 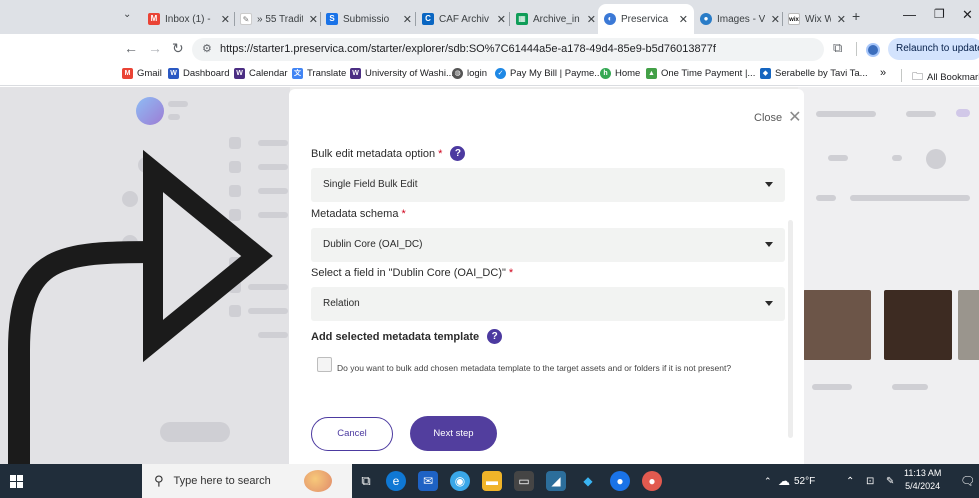 What do you see at coordinates (341, 303) in the screenshot?
I see `select-value: Relation` at bounding box center [341, 303].